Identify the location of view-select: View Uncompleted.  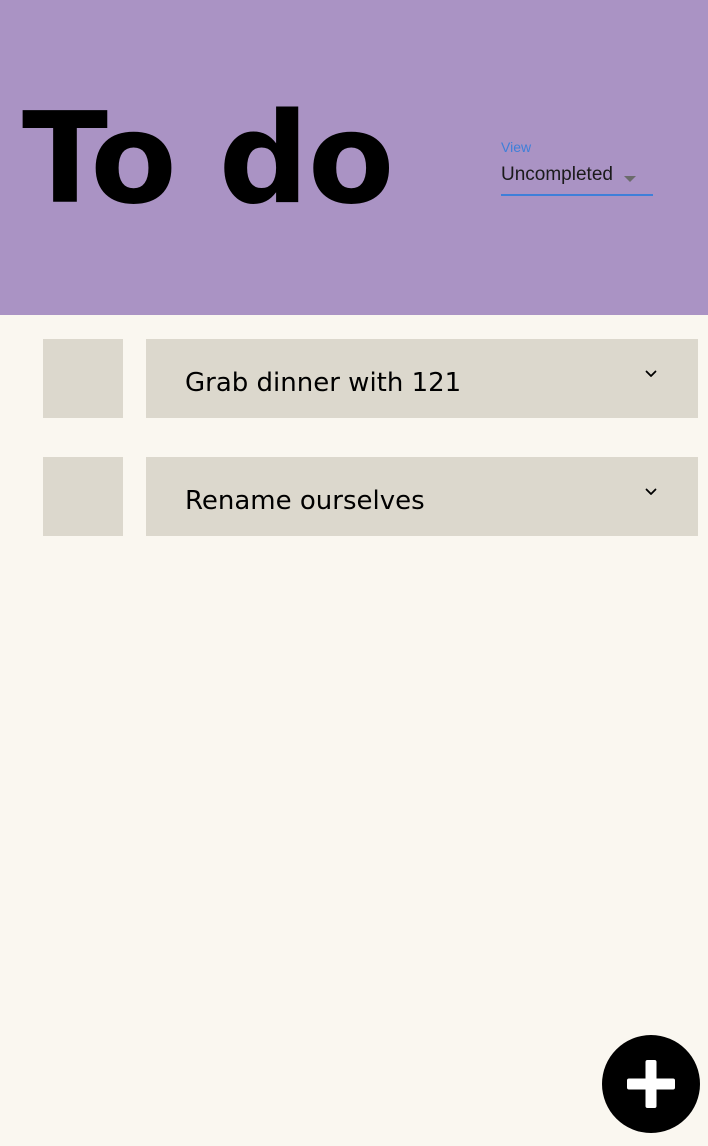
(577, 167).